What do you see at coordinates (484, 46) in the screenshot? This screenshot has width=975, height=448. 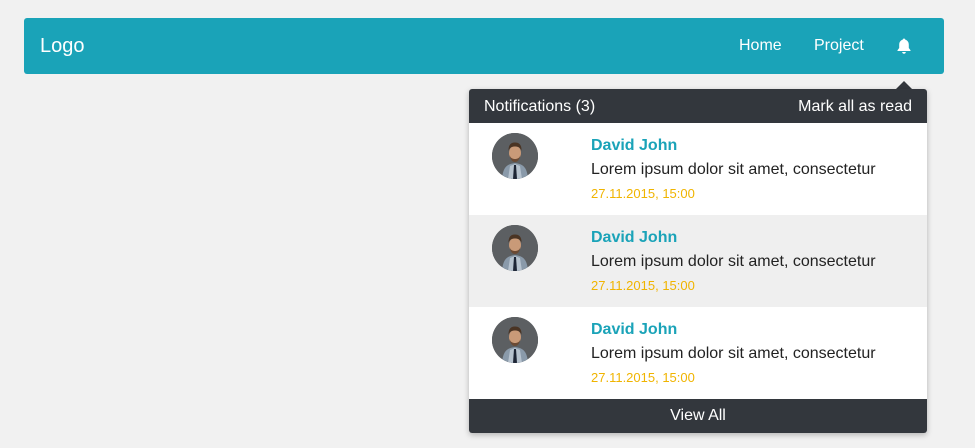 I see `navbar: Logo Home Project` at bounding box center [484, 46].